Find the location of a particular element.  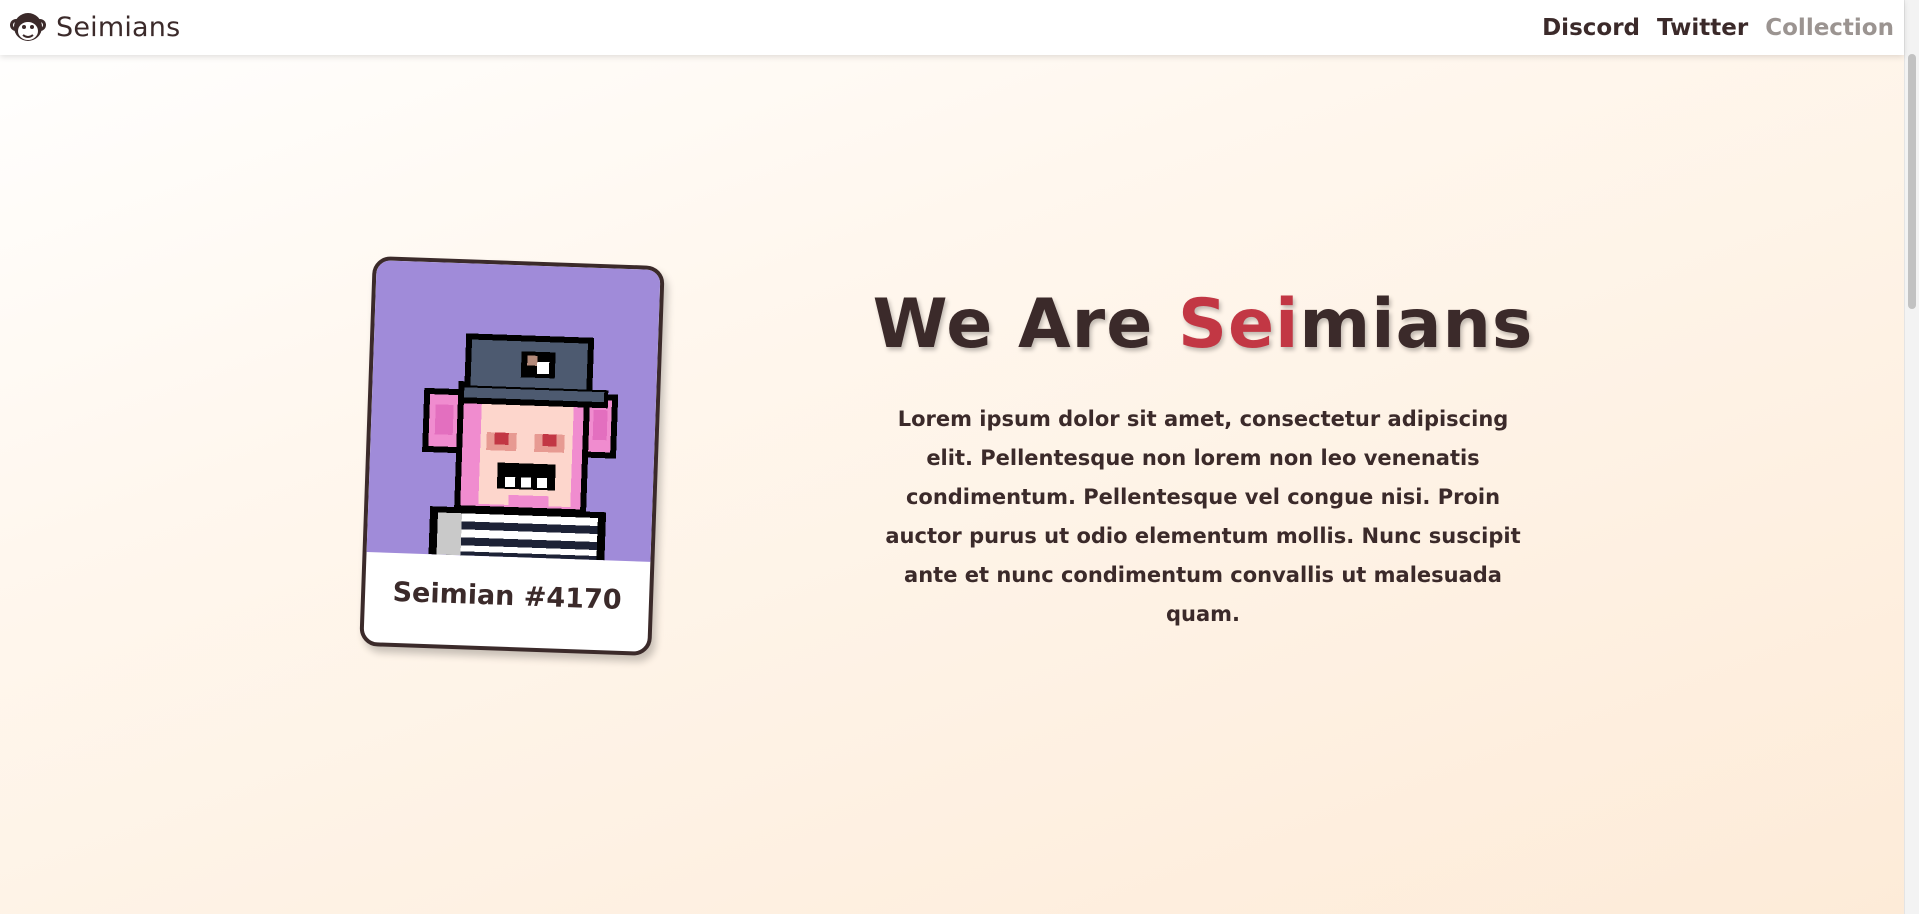

hero-title: We Are Seimians is located at coordinates (1203, 325).